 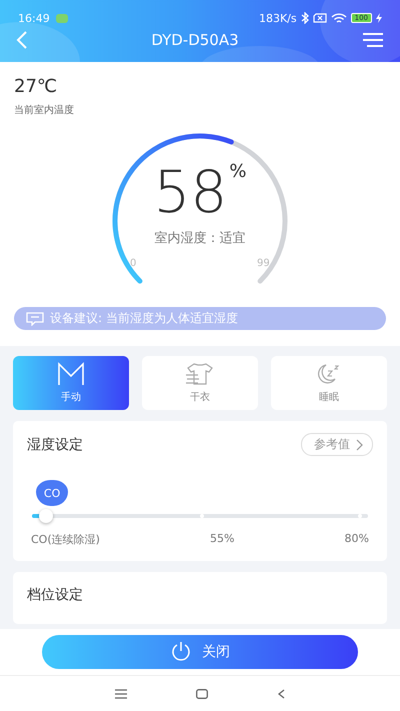 I want to click on humidity-status: 室内湿度：适宜, so click(x=200, y=238).